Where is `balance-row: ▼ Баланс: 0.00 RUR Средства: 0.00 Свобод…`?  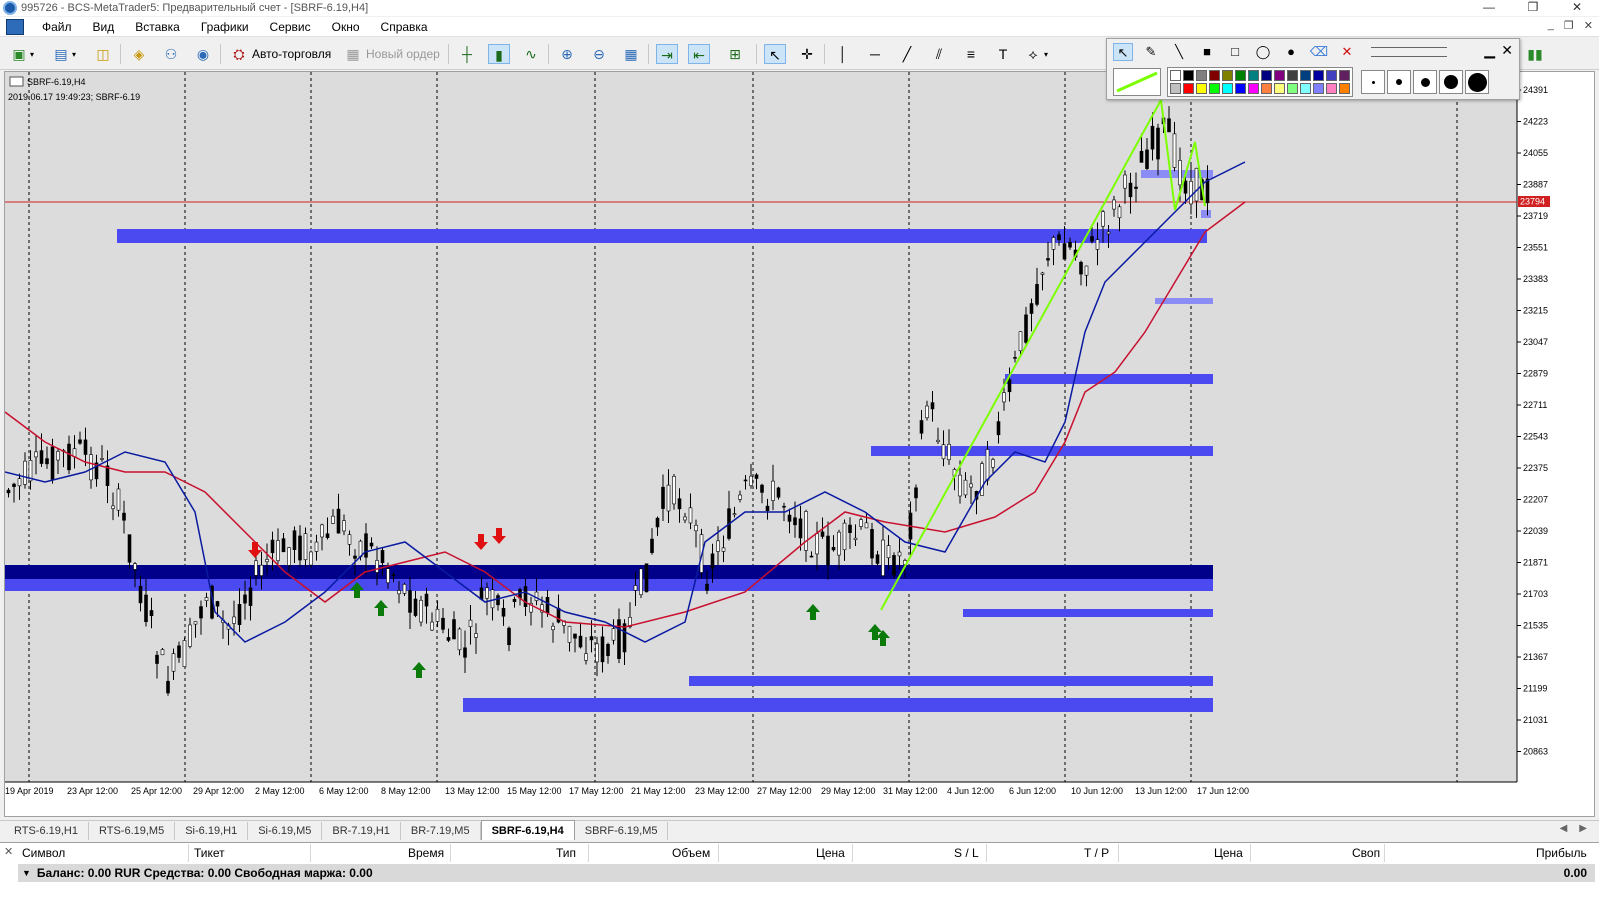 balance-row: ▼ Баланс: 0.00 RUR Средства: 0.00 Свобод… is located at coordinates (806, 873).